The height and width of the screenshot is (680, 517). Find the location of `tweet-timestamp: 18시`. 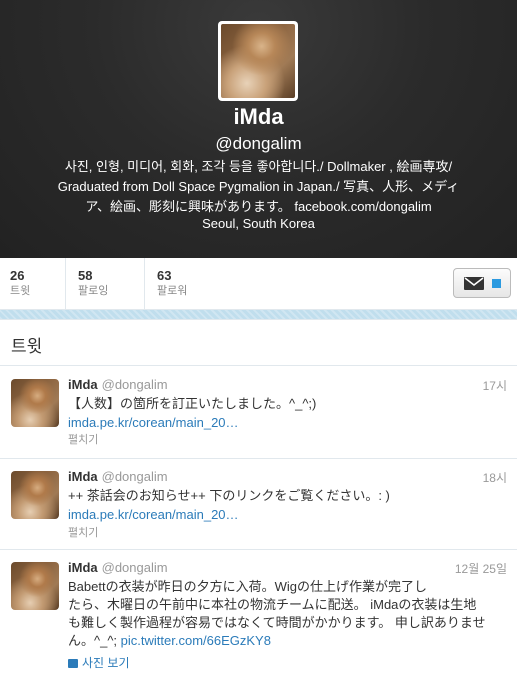

tweet-timestamp: 18시 is located at coordinates (495, 477).